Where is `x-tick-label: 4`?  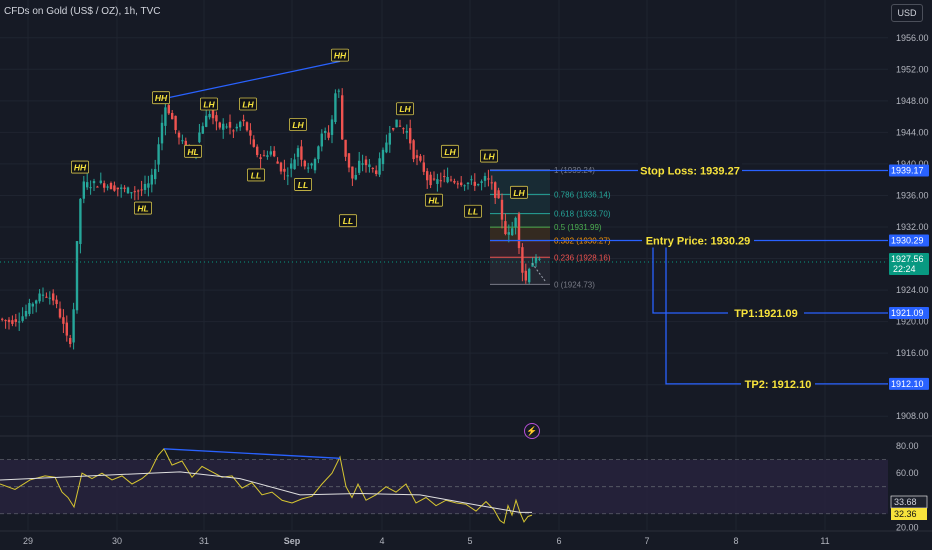
x-tick-label: 4 is located at coordinates (381, 541).